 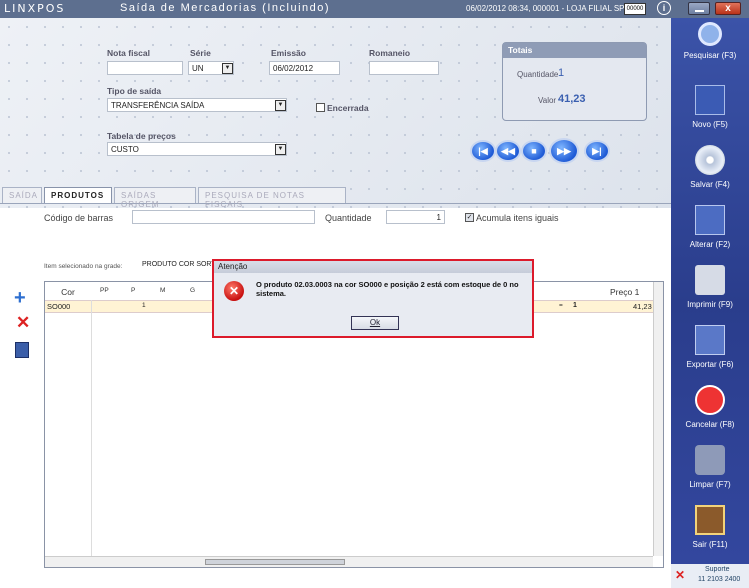 What do you see at coordinates (561, 305) in the screenshot?
I see `row-qty-prefix: =` at bounding box center [561, 305].